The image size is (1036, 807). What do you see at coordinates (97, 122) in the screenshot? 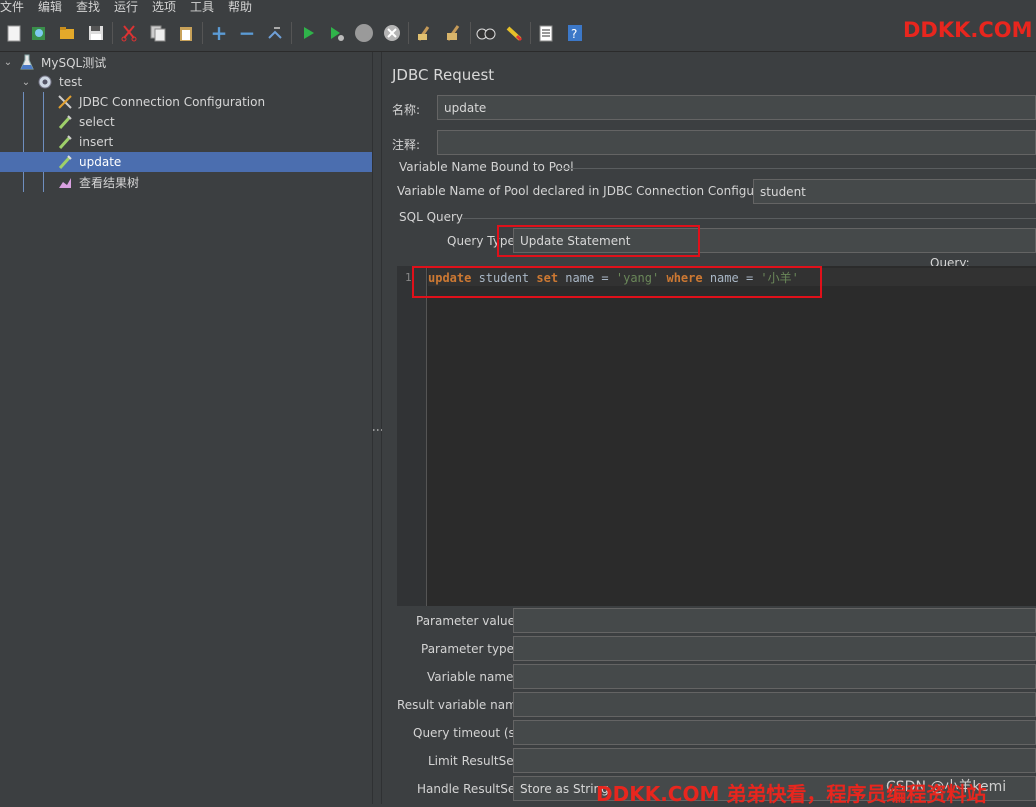
I see `tree-item-label: select` at bounding box center [97, 122].